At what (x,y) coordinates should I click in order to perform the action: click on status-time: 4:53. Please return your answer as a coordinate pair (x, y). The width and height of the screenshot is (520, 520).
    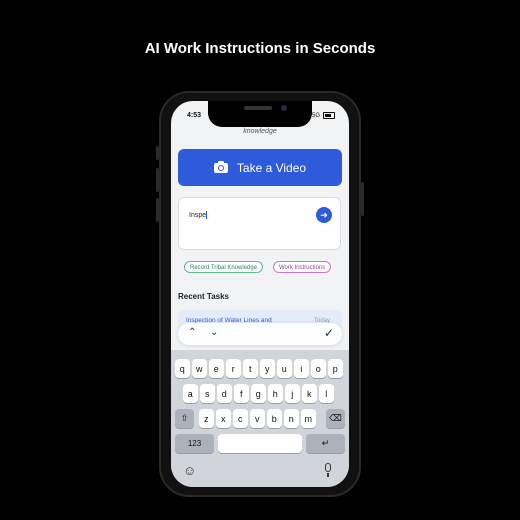
    Looking at the image, I should click on (194, 115).